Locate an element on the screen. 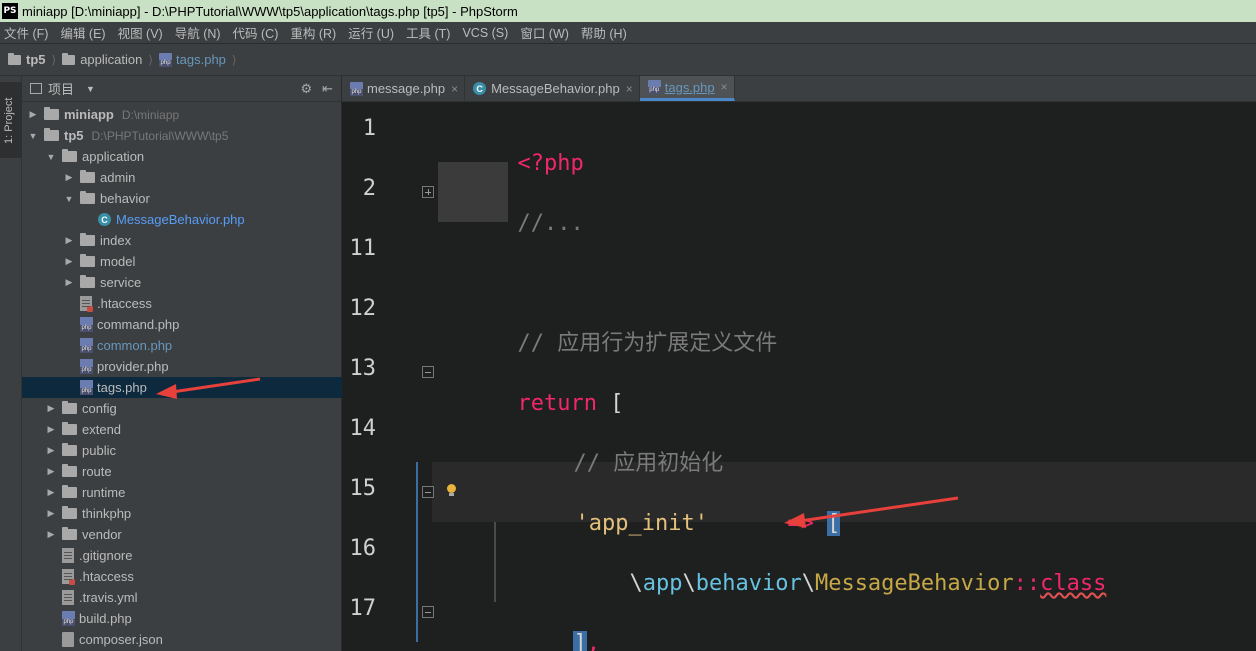 This screenshot has width=1256, height=651. tree-item-label: application is located at coordinates (113, 156).